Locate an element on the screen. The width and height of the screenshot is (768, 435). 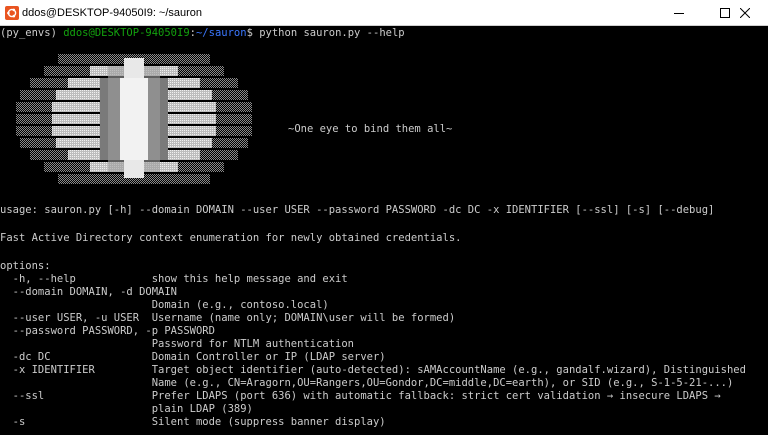
window-title: ddos@DESKTOP-94050I9: ~/sauron is located at coordinates (112, 13).